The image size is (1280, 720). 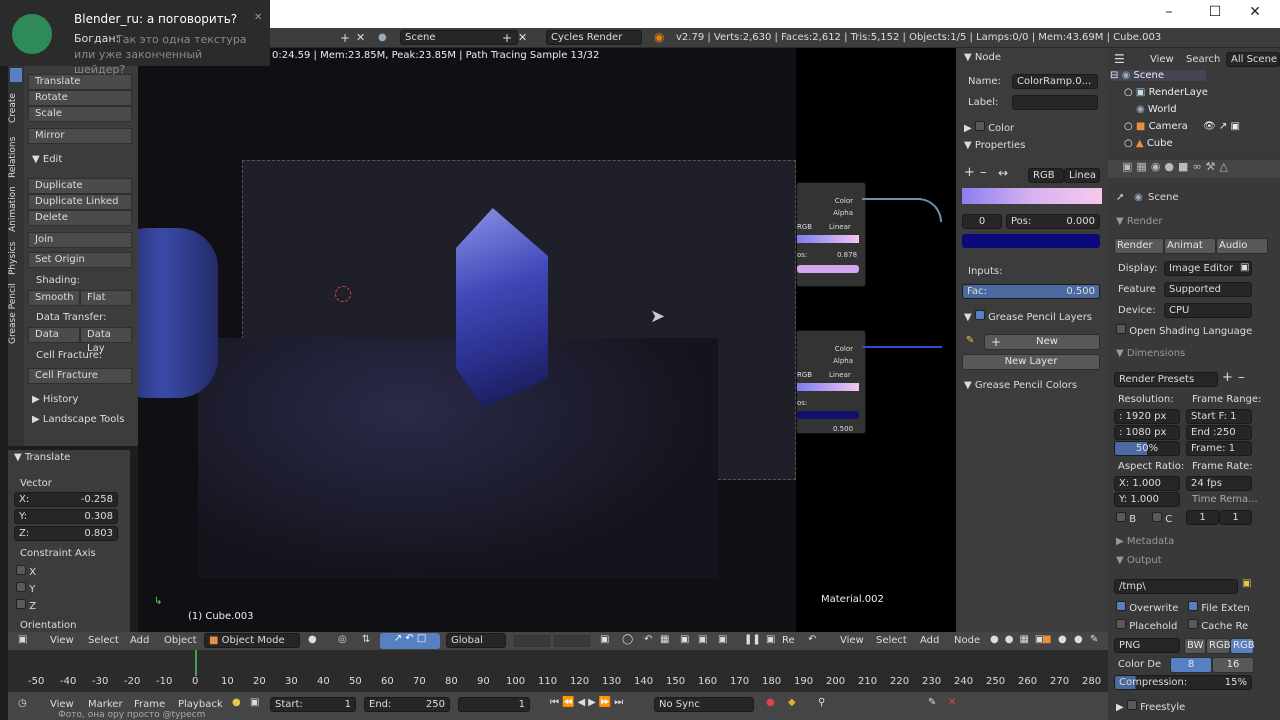 I want to click on frame-step-field: Frame: 1, so click(x=1219, y=448).